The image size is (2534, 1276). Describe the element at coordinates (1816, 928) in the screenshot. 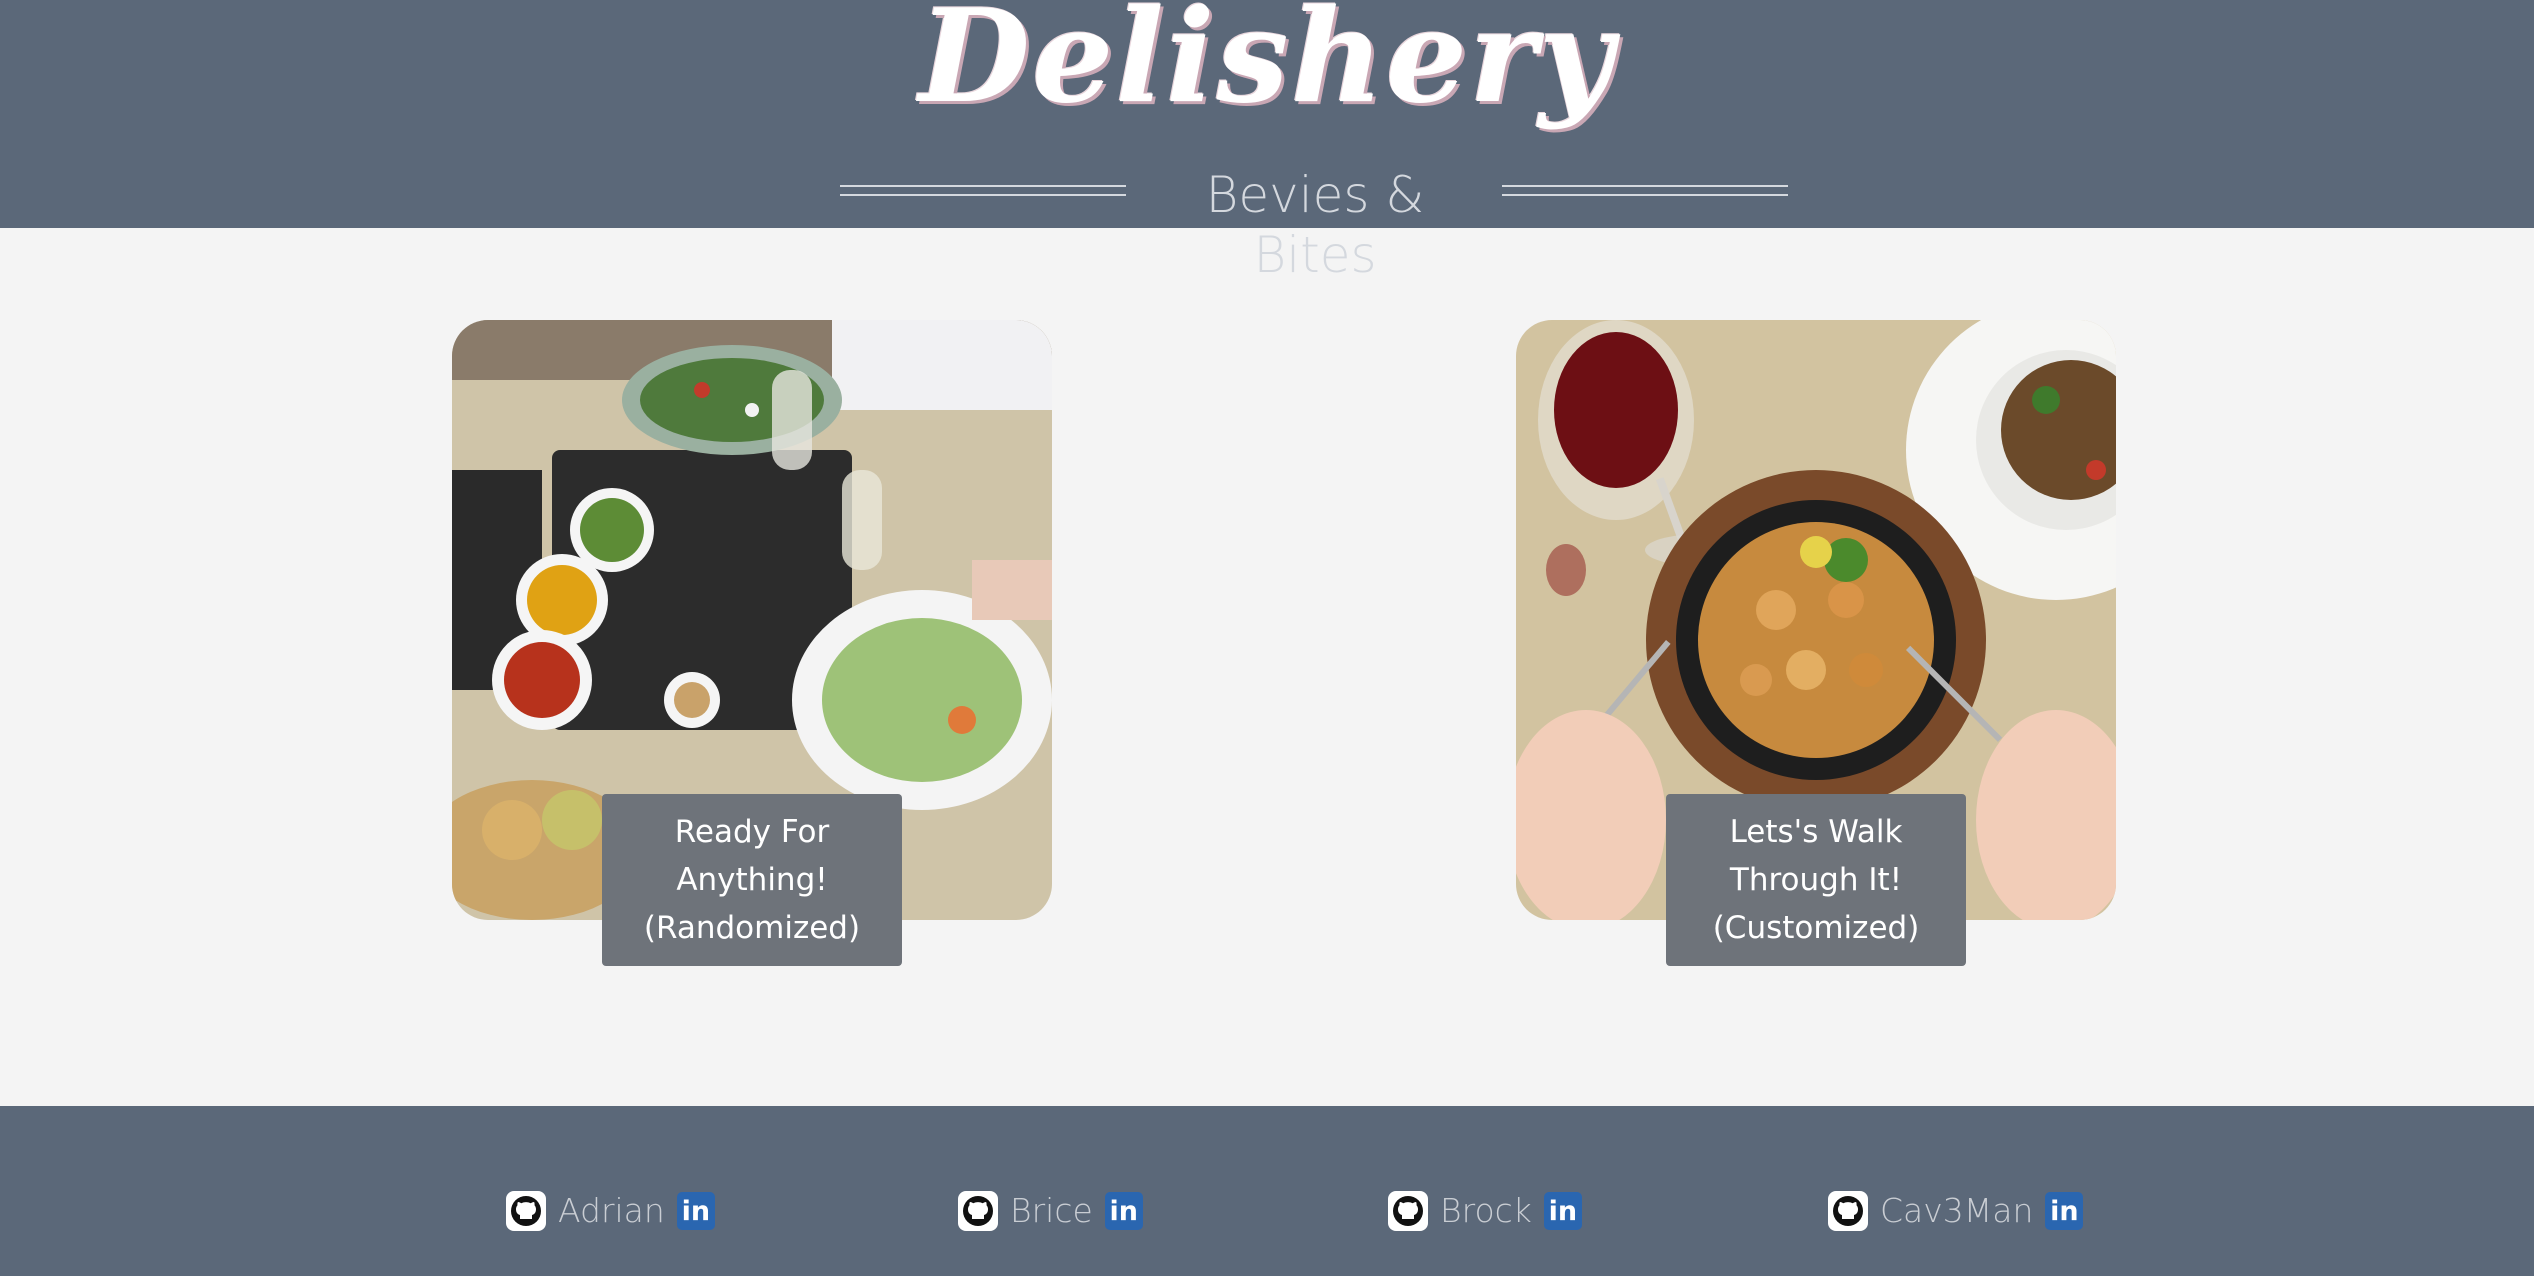

I see `caption-line: (Customized)` at that location.